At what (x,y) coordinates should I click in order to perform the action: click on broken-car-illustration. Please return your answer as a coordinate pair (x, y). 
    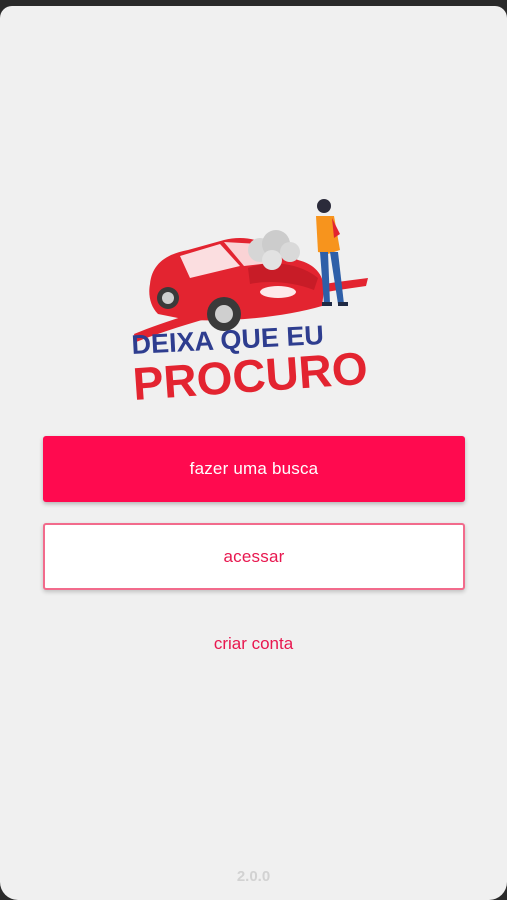
    Looking at the image, I should click on (236, 280).